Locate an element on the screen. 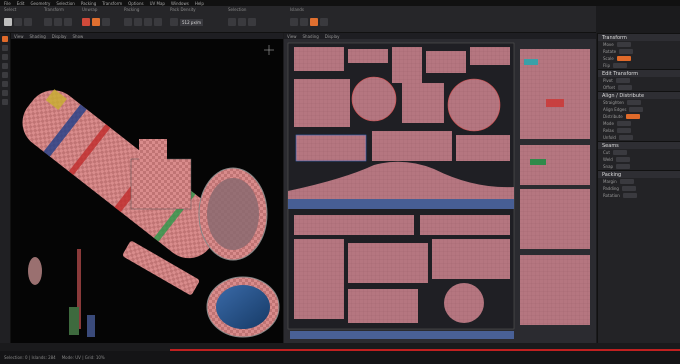 The width and height of the screenshot is (680, 364). vp-tab-show: Show is located at coordinates (78, 36).